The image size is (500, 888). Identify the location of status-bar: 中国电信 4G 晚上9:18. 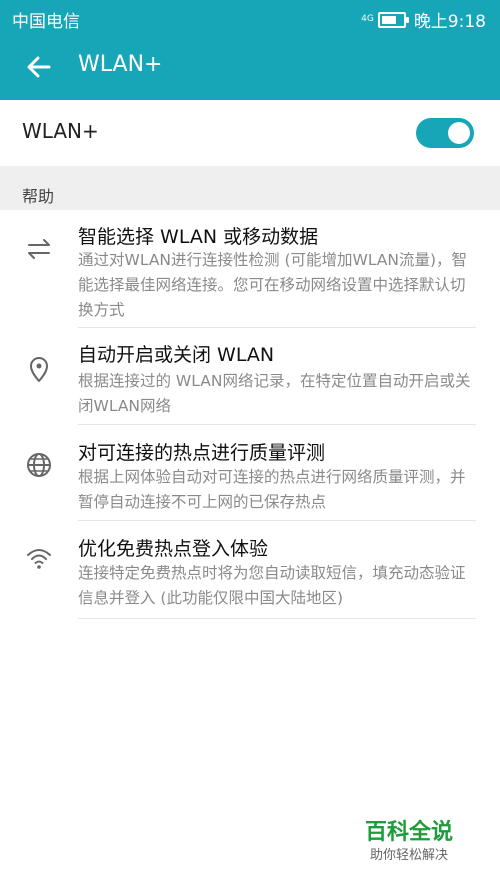
(250, 18).